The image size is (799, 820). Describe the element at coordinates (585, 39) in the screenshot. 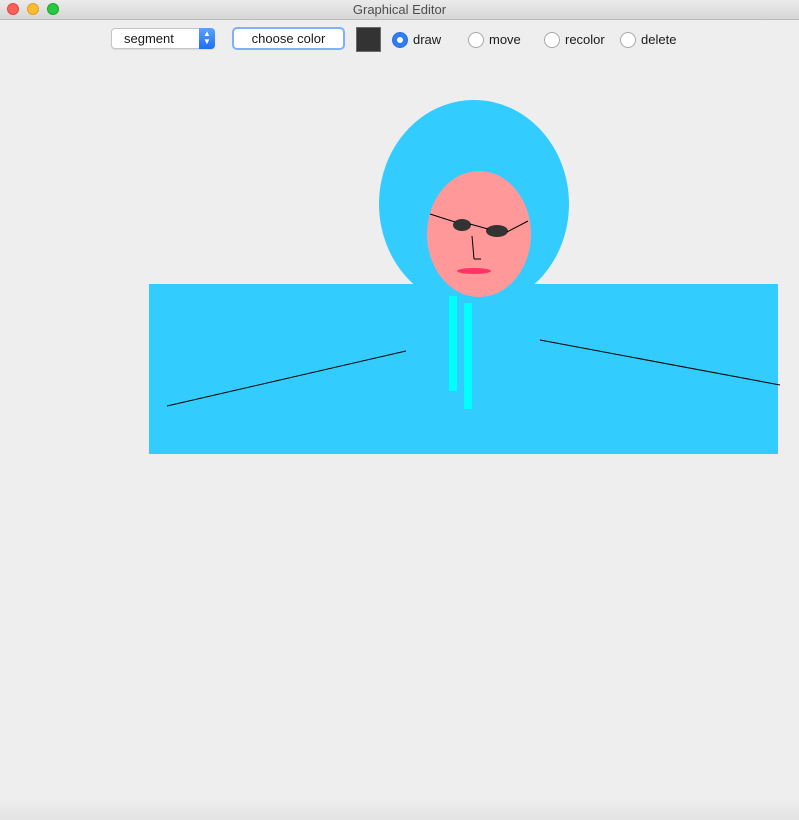

I see `recolor-mode-label: recolor` at that location.